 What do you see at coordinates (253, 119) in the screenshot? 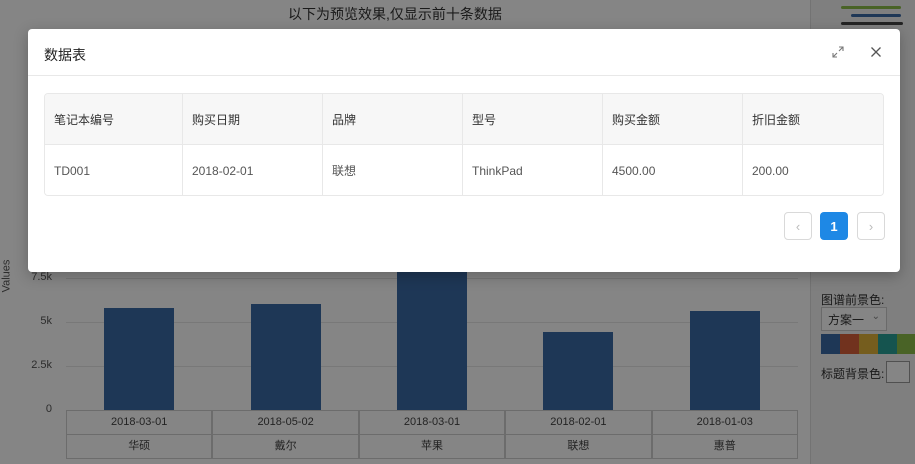
I see `column-header: 购买日期` at bounding box center [253, 119].